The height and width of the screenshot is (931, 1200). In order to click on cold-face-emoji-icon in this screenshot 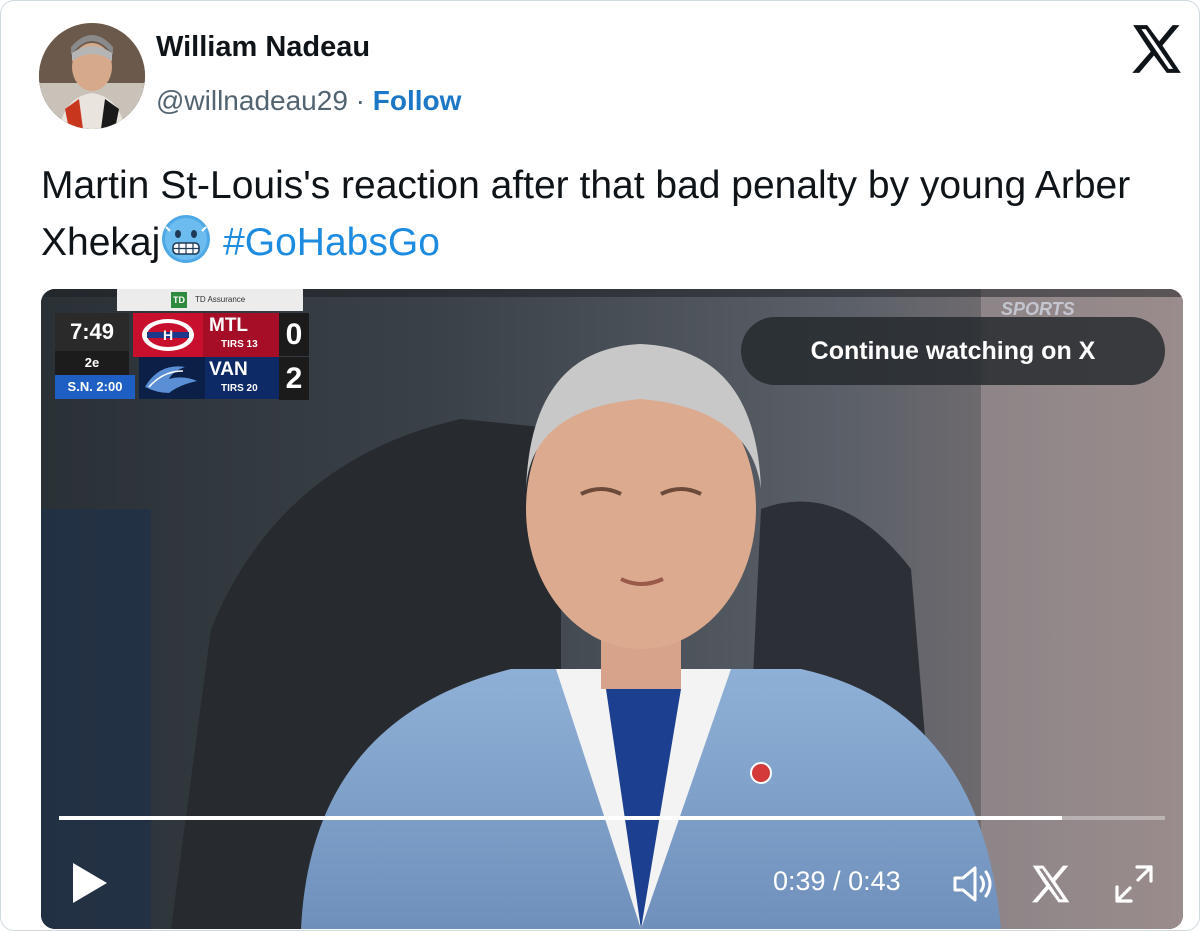, I will do `click(186, 239)`.